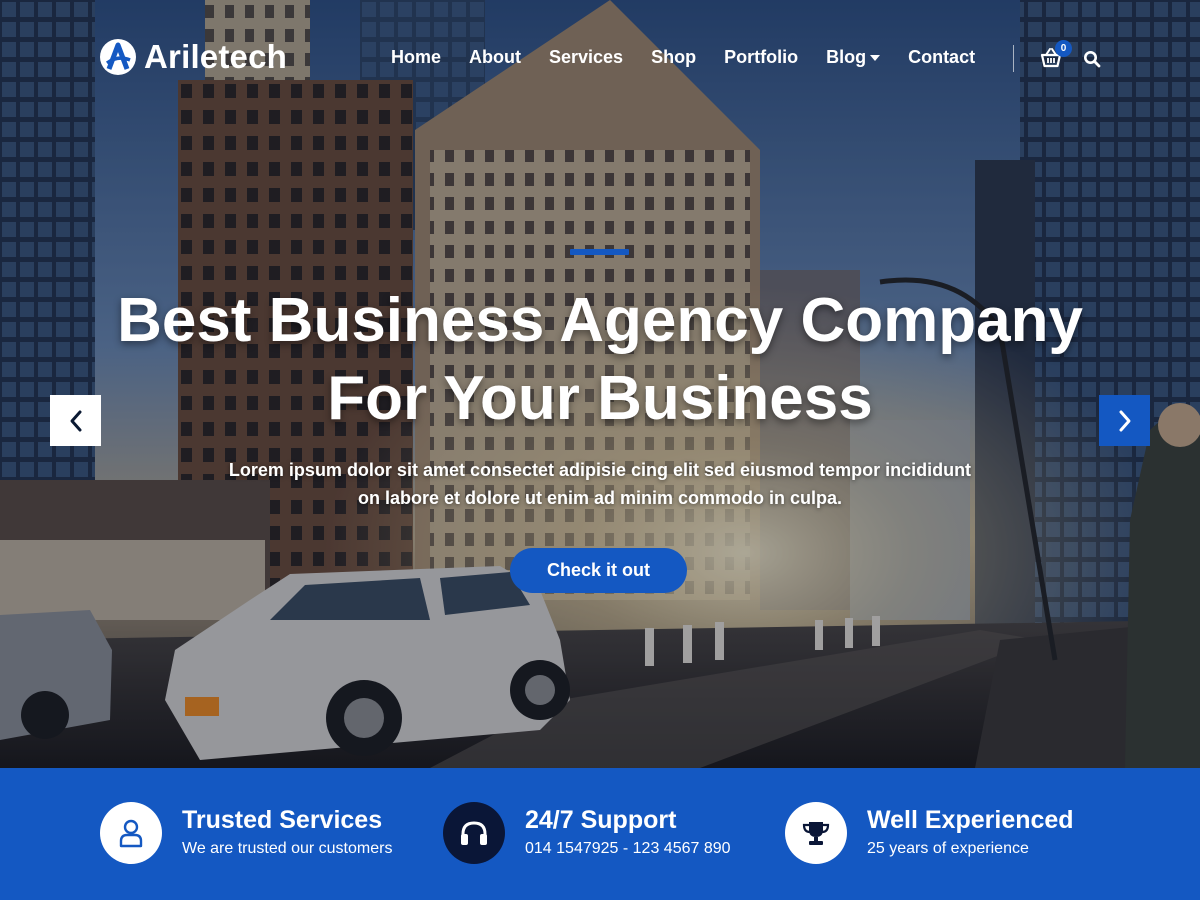  What do you see at coordinates (846, 57) in the screenshot?
I see `nav-item-blog-label: Blog` at bounding box center [846, 57].